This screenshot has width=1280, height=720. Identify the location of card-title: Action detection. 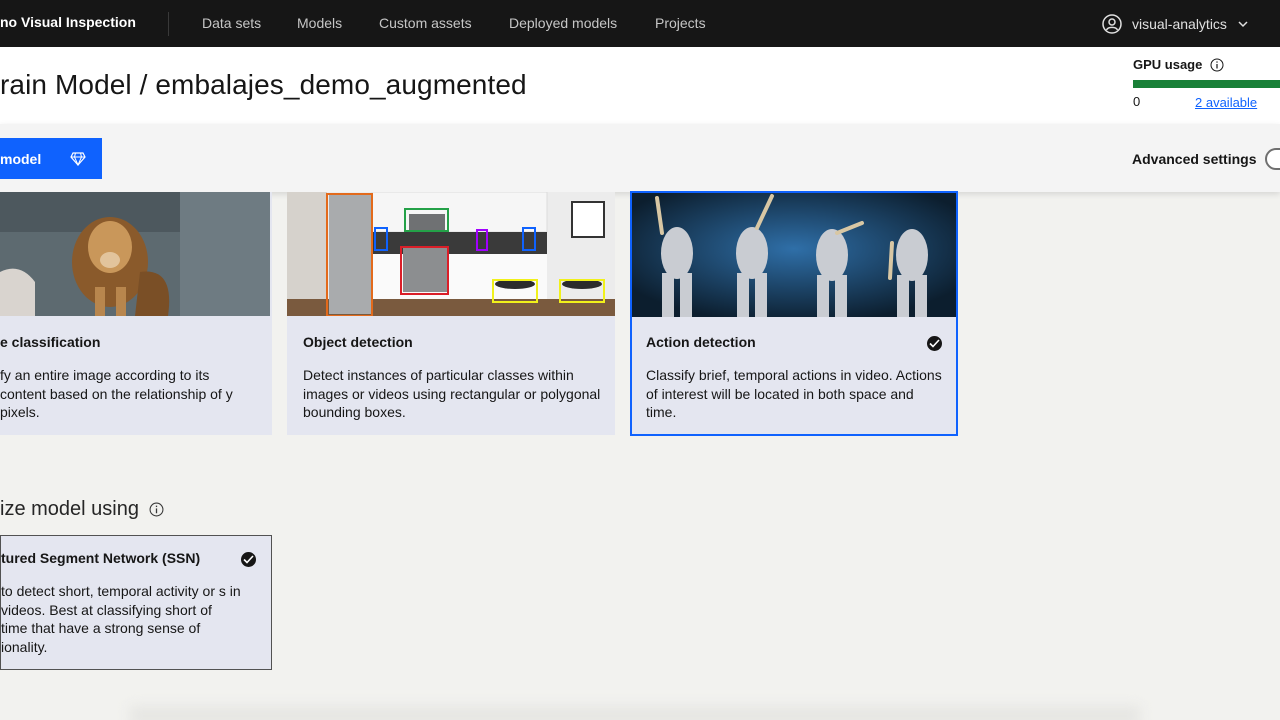
(701, 342).